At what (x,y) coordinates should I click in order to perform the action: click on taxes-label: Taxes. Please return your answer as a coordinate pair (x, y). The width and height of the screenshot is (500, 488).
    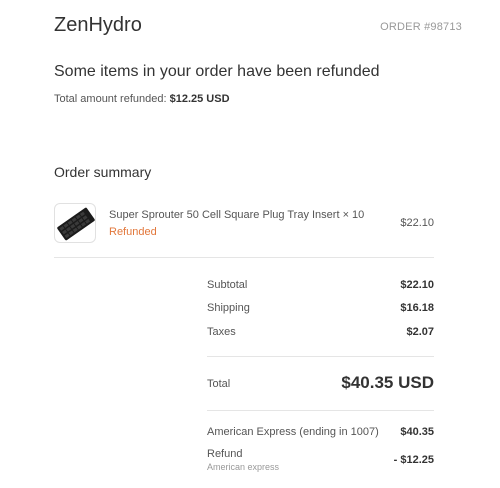
    Looking at the image, I should click on (221, 332).